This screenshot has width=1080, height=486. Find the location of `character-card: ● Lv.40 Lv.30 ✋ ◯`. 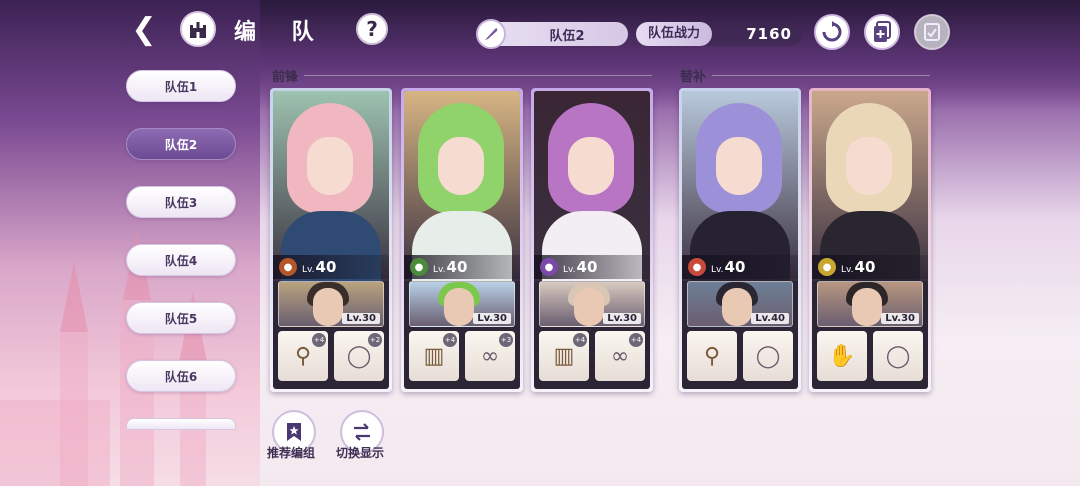

character-card: ● Lv.40 Lv.30 ✋ ◯ is located at coordinates (870, 240).